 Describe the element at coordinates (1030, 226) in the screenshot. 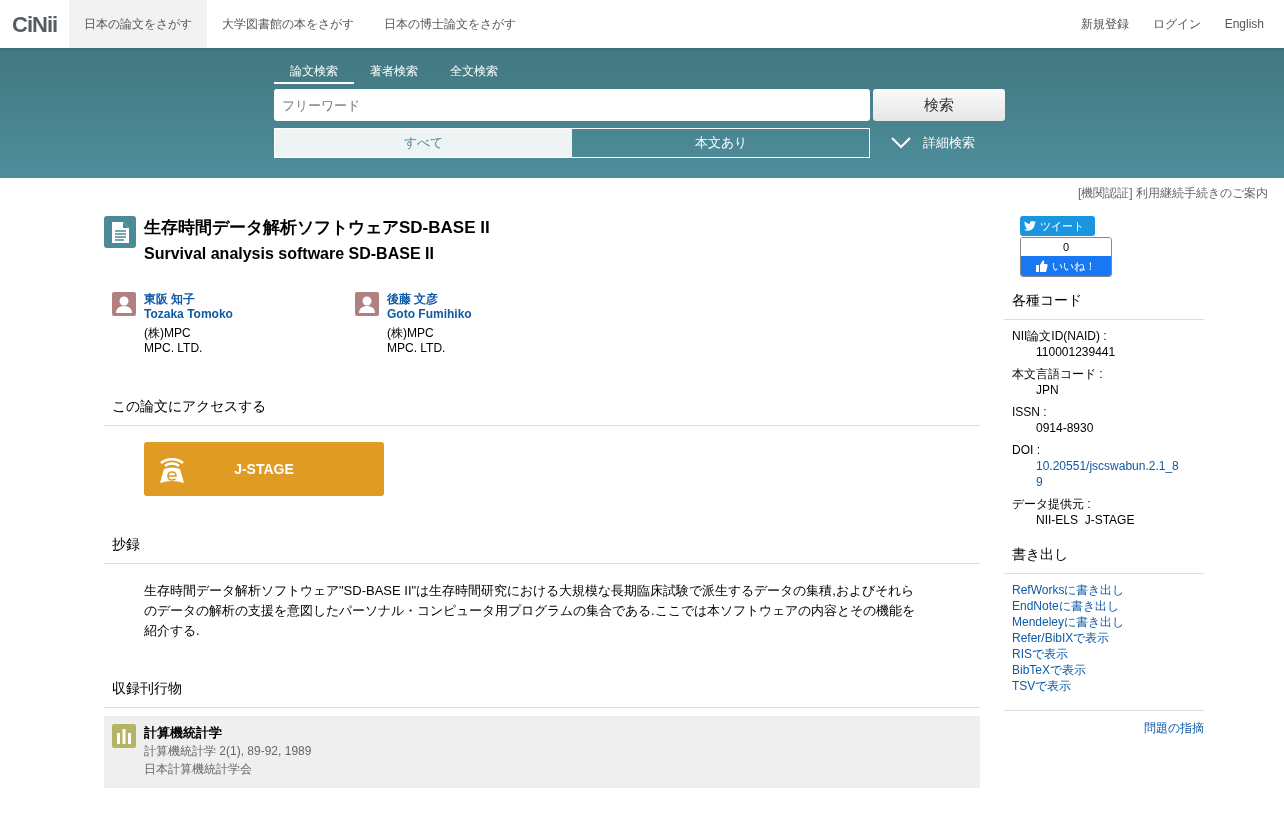

I see `bird-icon` at that location.